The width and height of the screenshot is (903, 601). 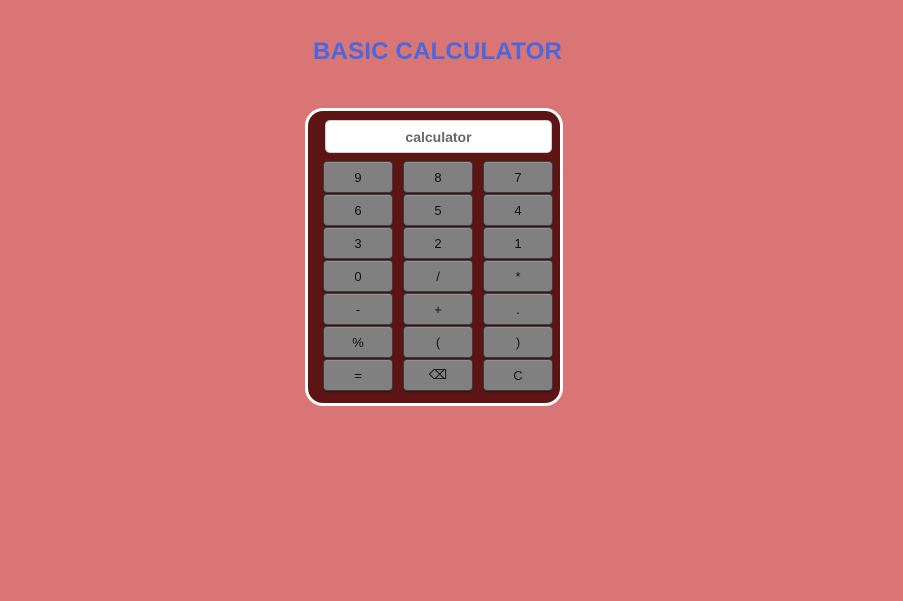 I want to click on subtract-button: -, so click(x=358, y=309).